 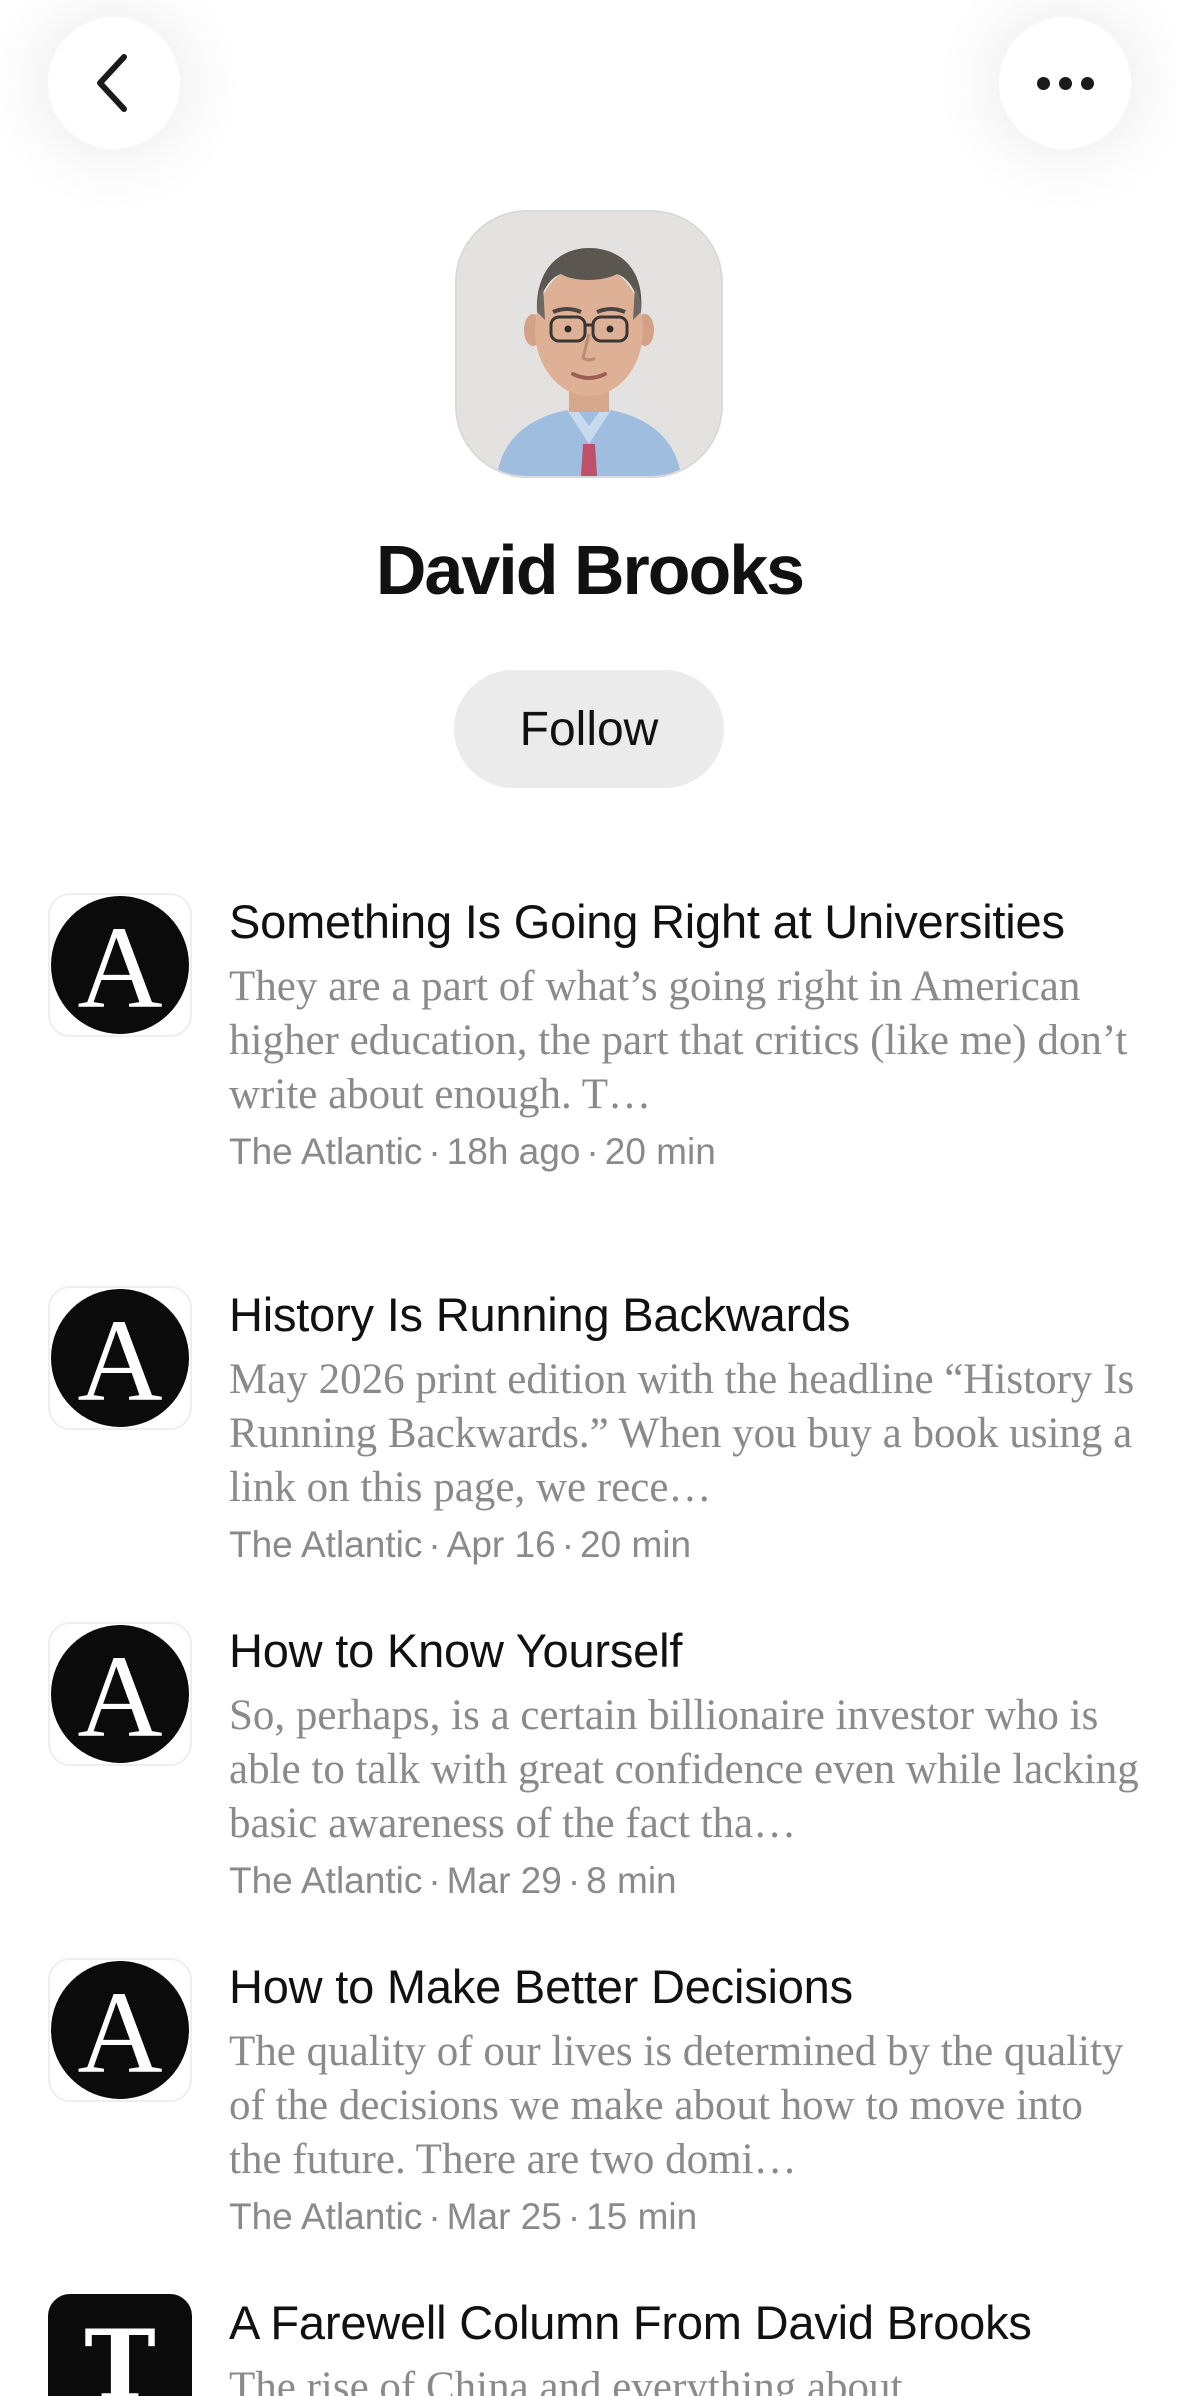 I want to click on follow-button: Follow, so click(x=589, y=729).